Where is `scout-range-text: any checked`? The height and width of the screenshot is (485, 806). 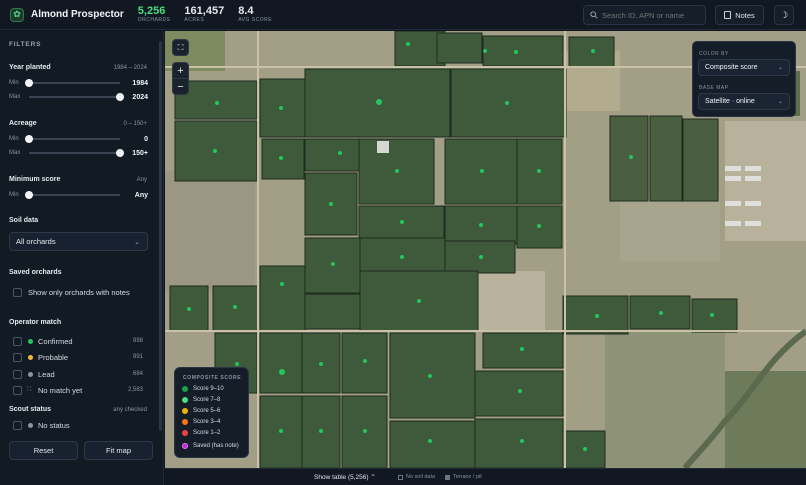 scout-range-text: any checked is located at coordinates (130, 410).